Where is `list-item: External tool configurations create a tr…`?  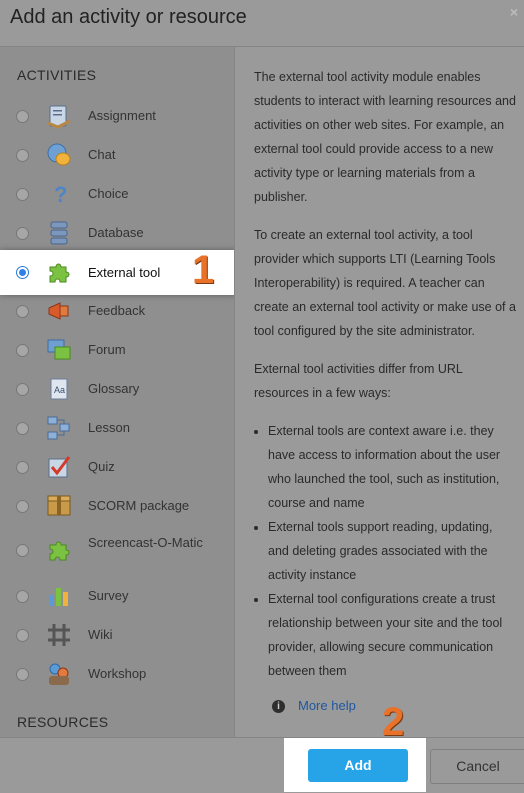
list-item: External tool configurations create a tr… is located at coordinates (392, 635).